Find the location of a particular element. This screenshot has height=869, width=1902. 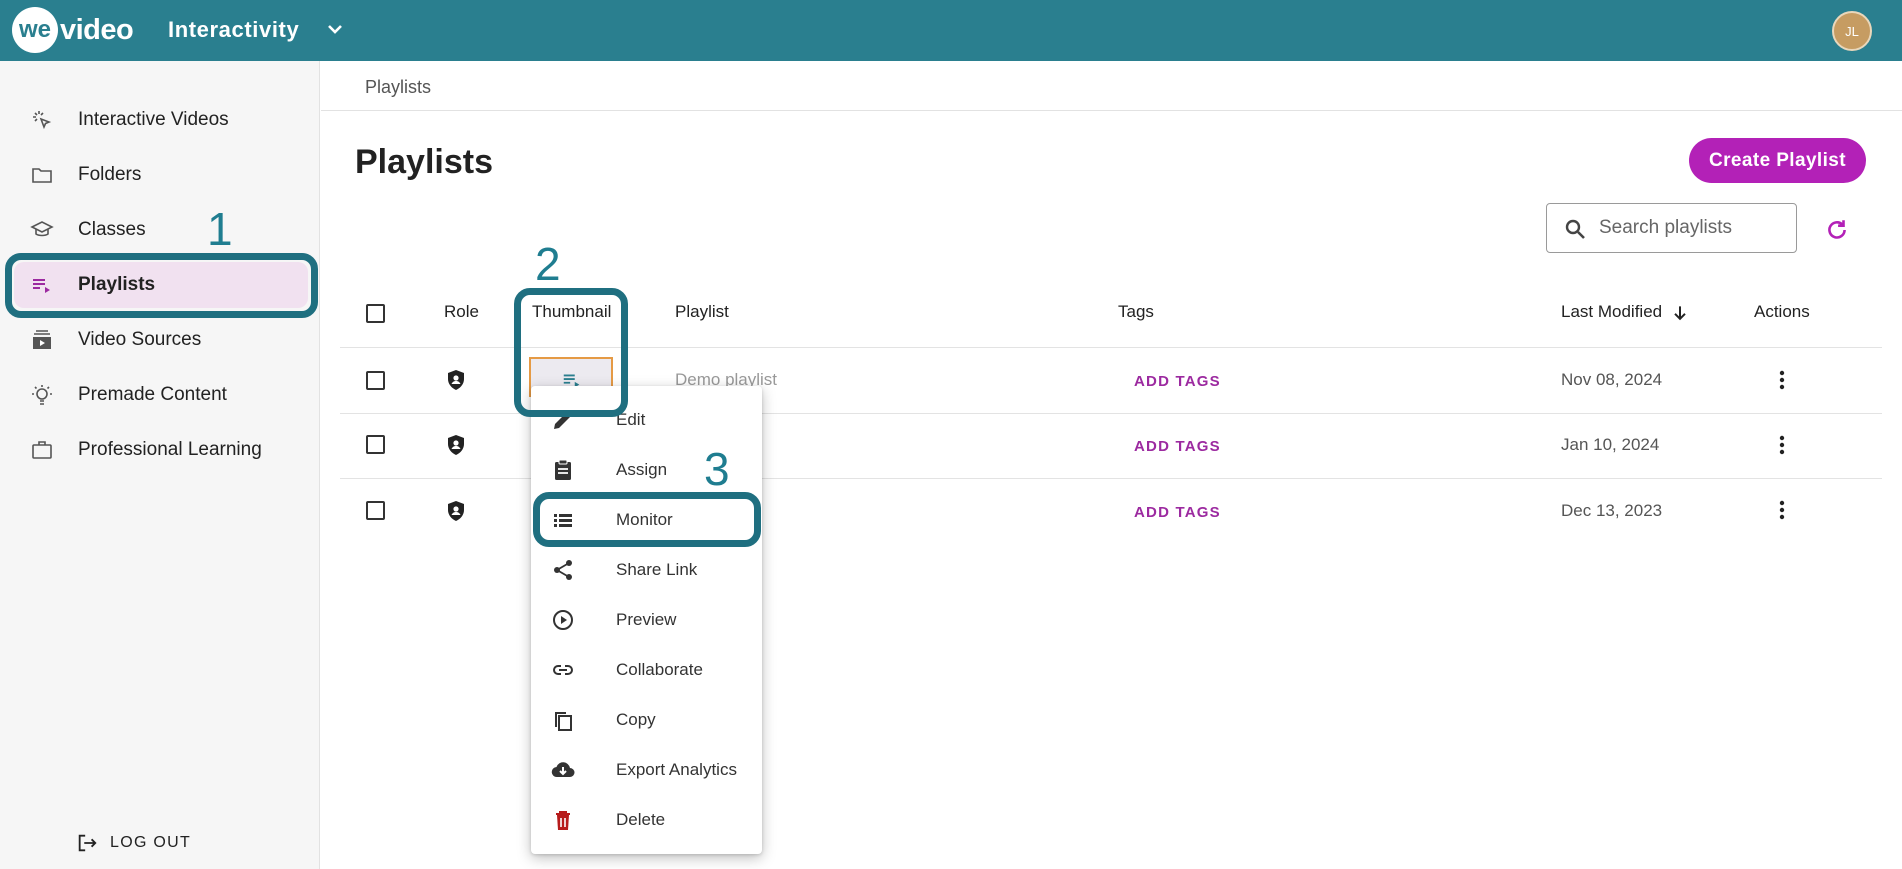

sidebar-item-label: Classes is located at coordinates (112, 229).